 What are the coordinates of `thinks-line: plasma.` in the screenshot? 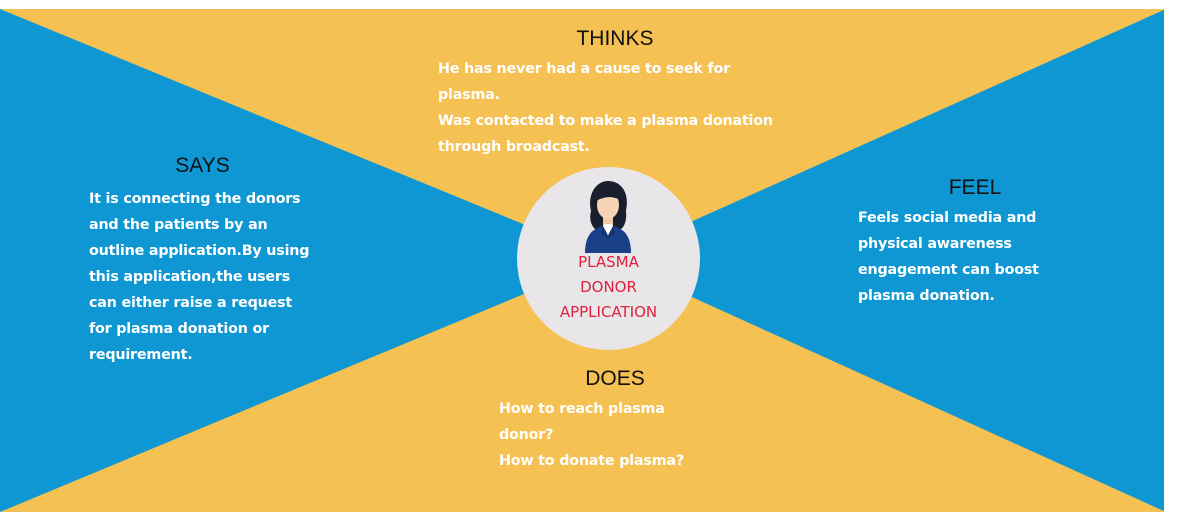 It's located at (469, 95).